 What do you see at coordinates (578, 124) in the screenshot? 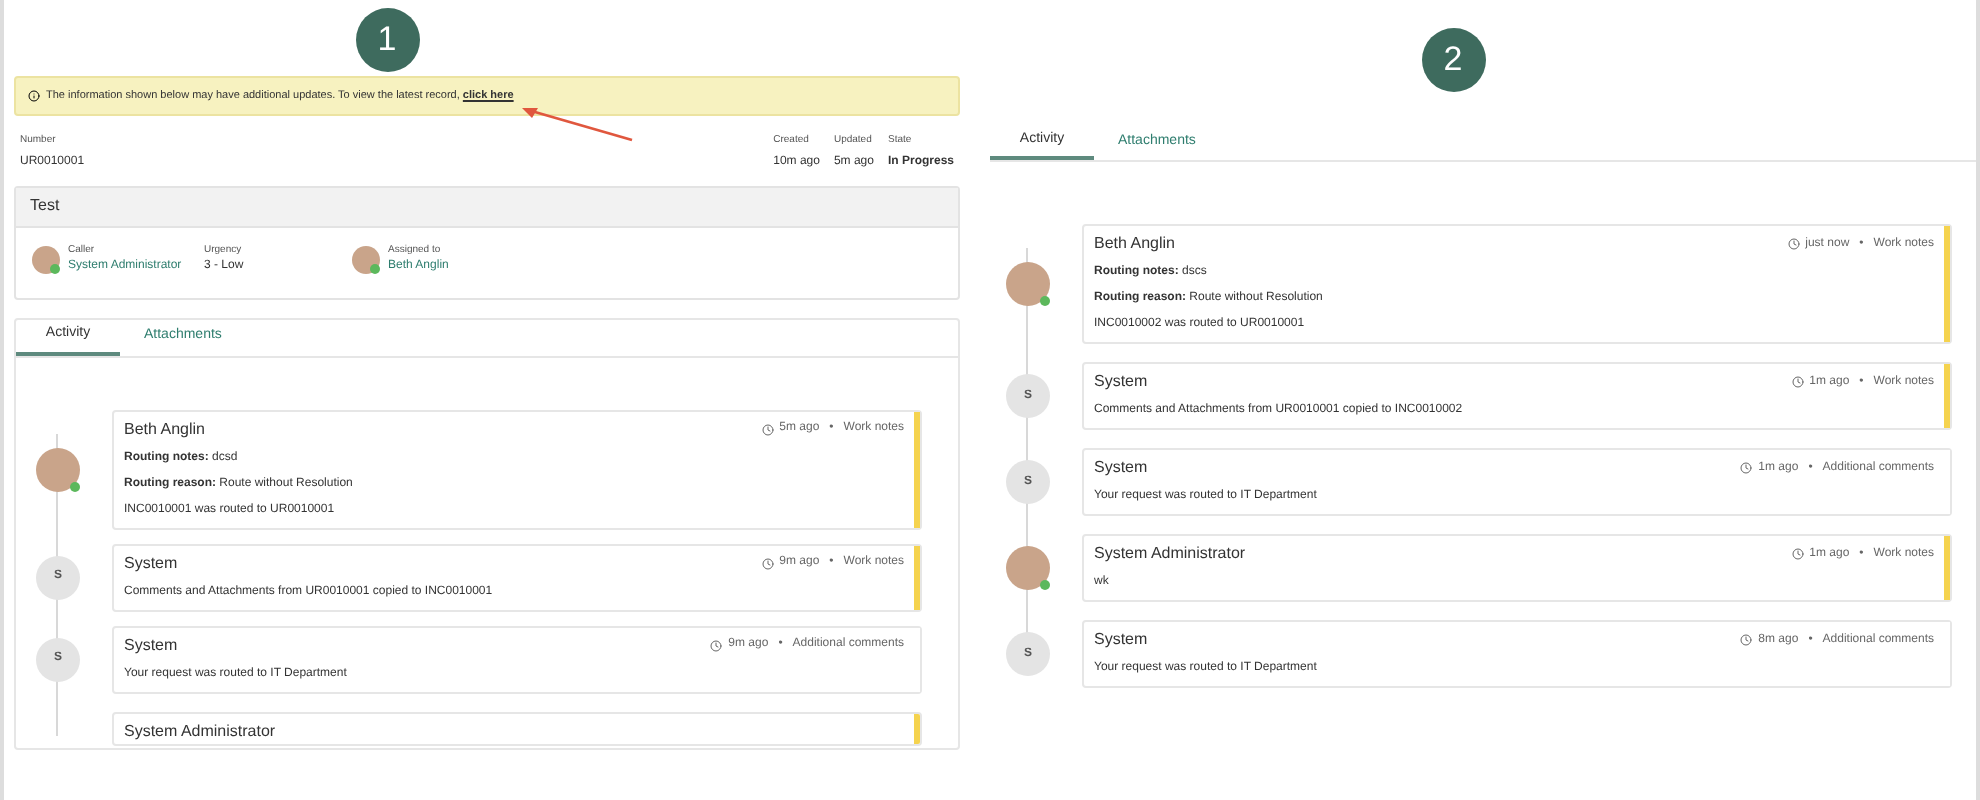
I see `arrow-icon` at bounding box center [578, 124].